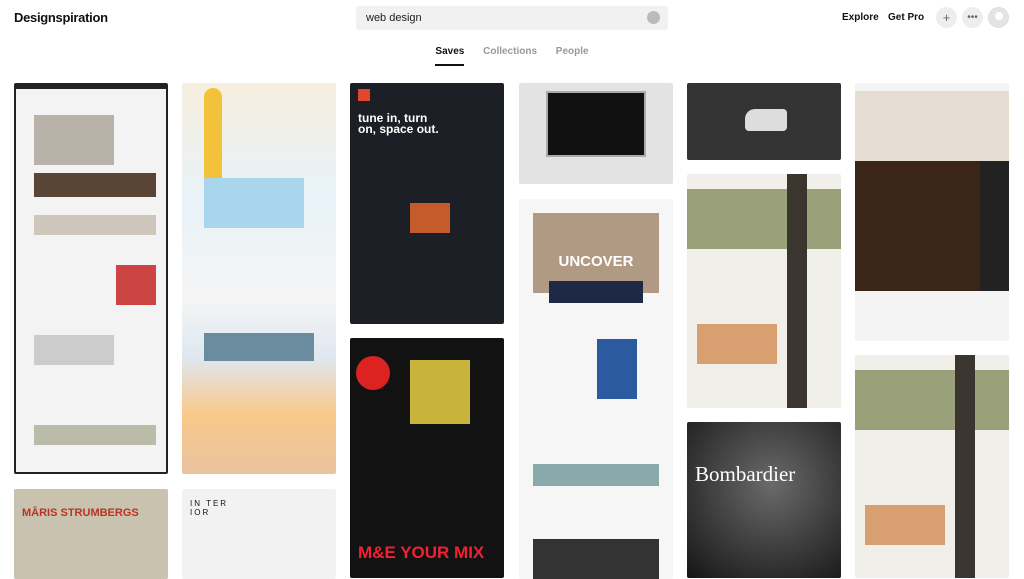 Image resolution: width=1024 pixels, height=579 pixels. What do you see at coordinates (398, 123) in the screenshot?
I see `card-text: tune in, turn on, space out.` at bounding box center [398, 123].